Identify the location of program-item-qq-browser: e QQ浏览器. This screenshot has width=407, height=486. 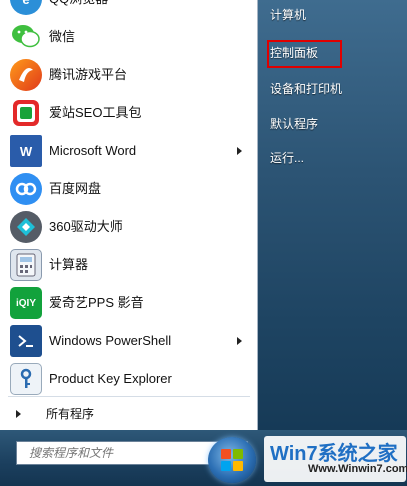
(128, 9).